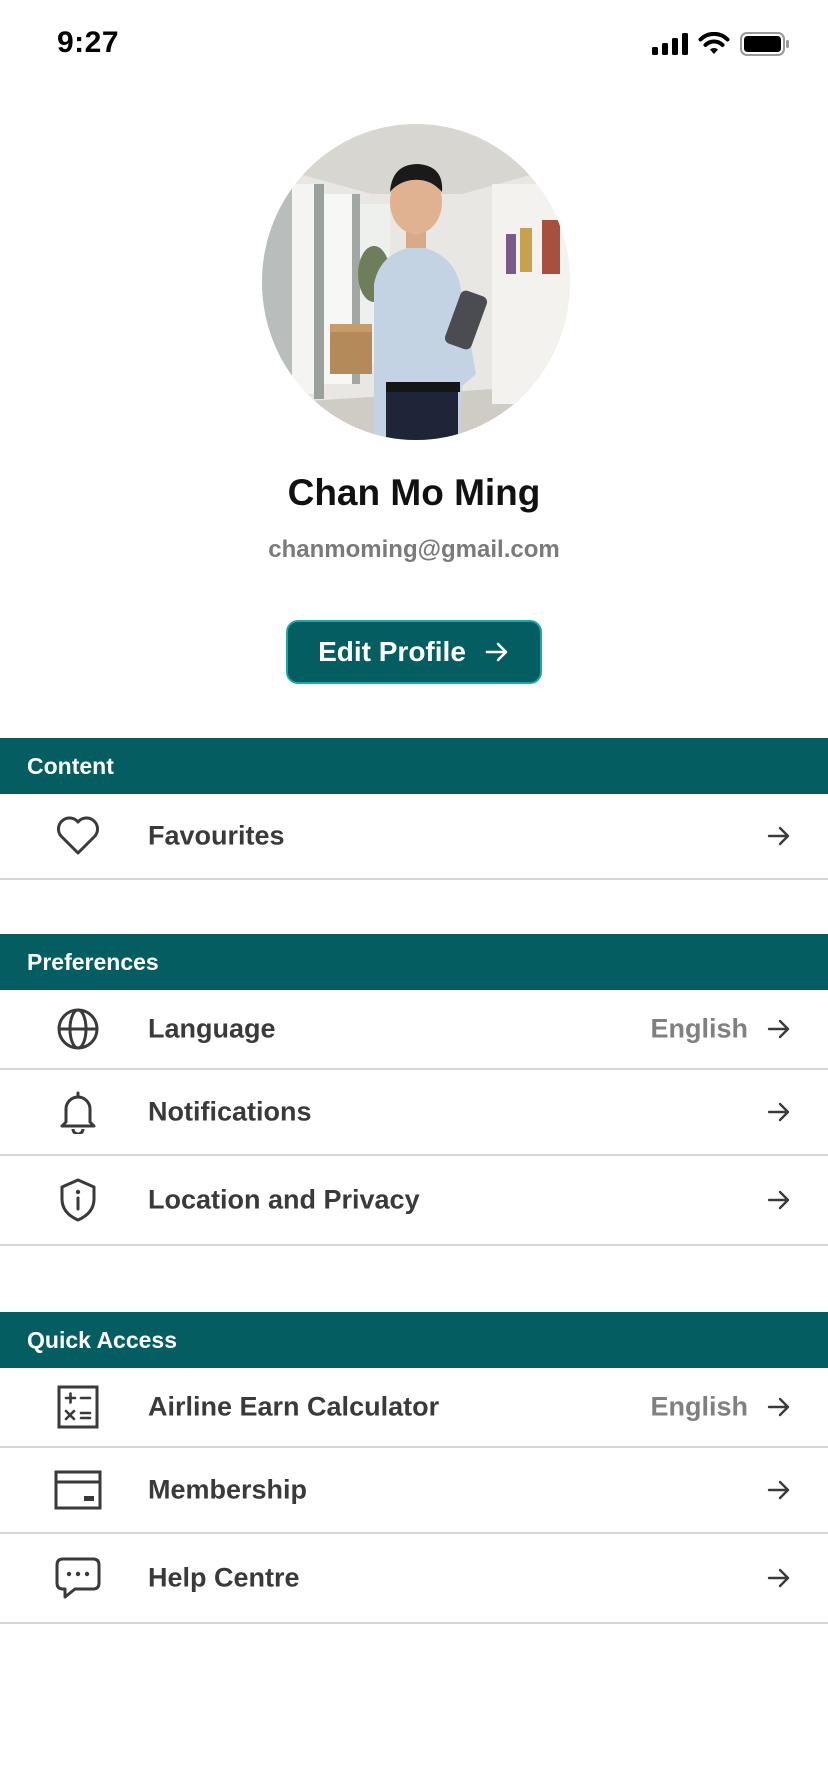 This screenshot has width=828, height=1792. Describe the element at coordinates (78, 1200) in the screenshot. I see `shield-info-icon` at that location.